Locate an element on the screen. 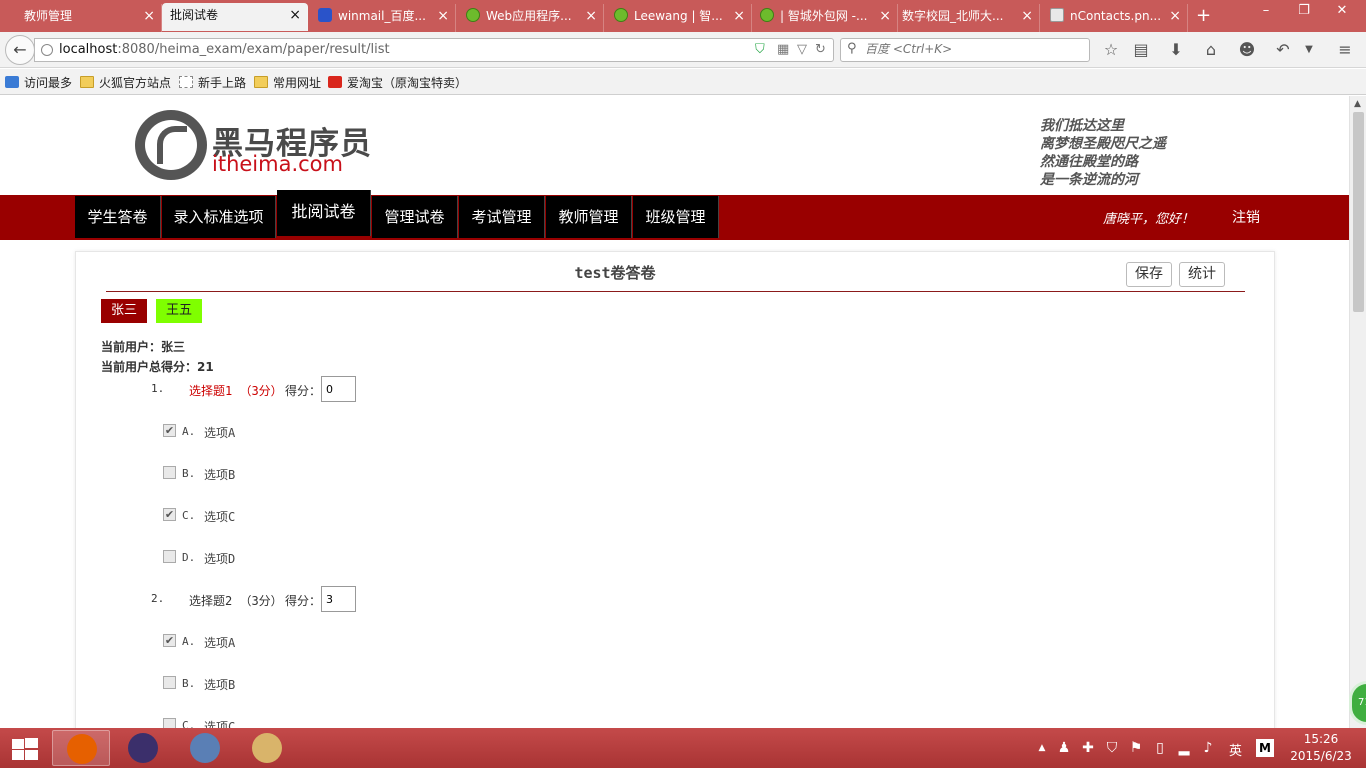 Image resolution: width=1366 pixels, height=768 pixels. qq-penguin-icon: ♟ is located at coordinates (1064, 748).